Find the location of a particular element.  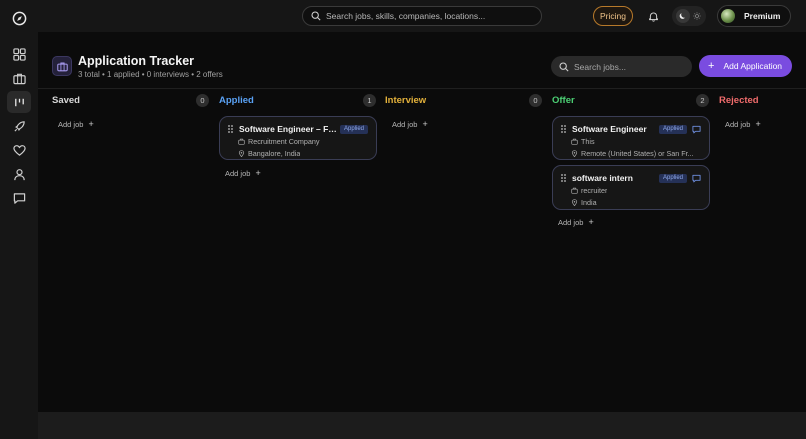

premium-button: Premium is located at coordinates (754, 16).